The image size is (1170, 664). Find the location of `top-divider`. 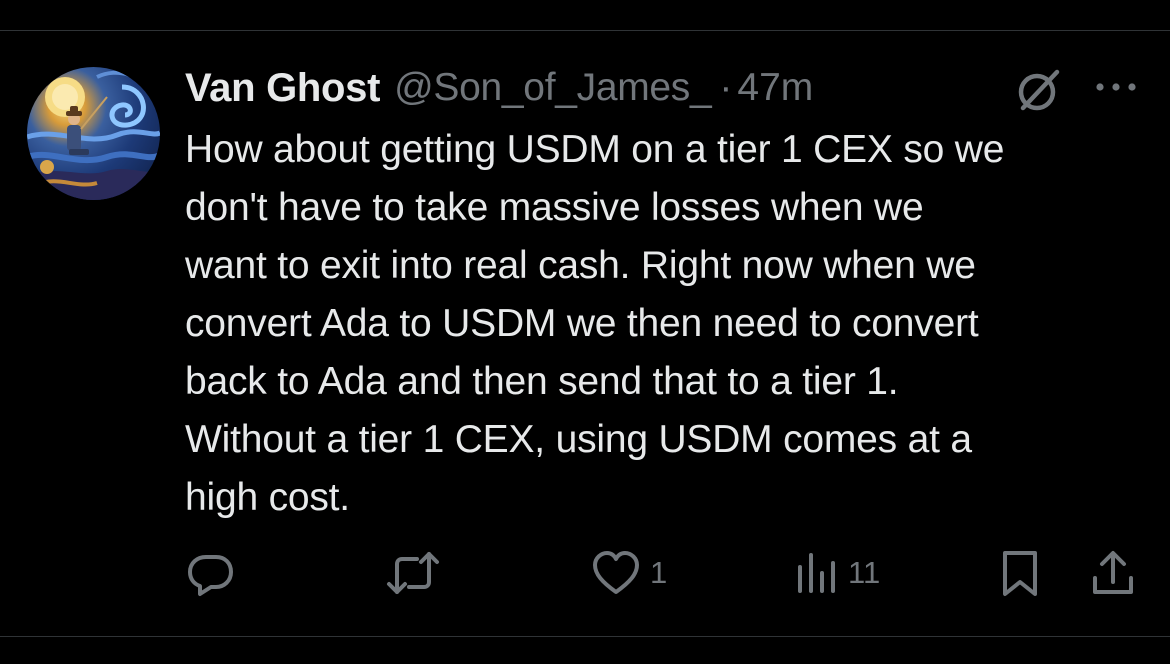

top-divider is located at coordinates (585, 30).